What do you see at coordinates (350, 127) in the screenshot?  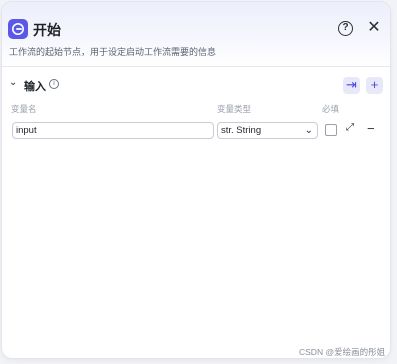 I see `expand-icon: ⤢` at bounding box center [350, 127].